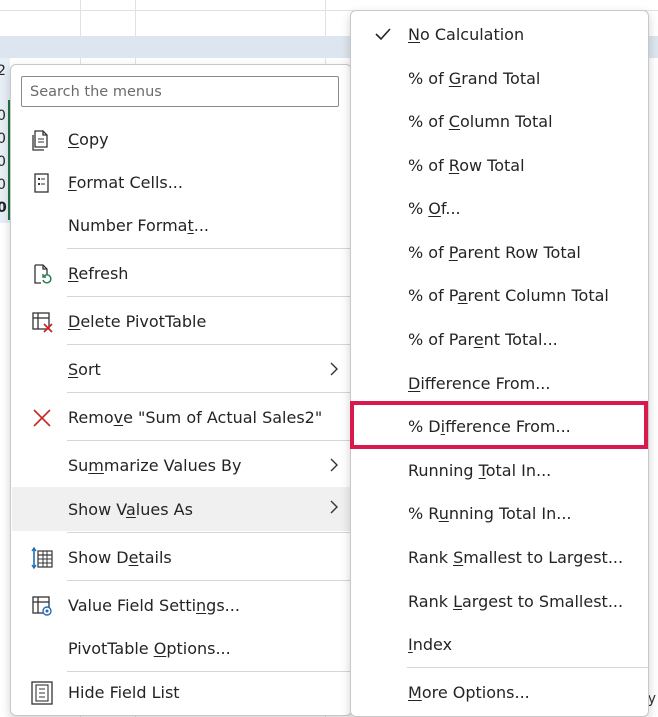  What do you see at coordinates (130, 509) in the screenshot?
I see `menu-item-label: Show Values As` at bounding box center [130, 509].